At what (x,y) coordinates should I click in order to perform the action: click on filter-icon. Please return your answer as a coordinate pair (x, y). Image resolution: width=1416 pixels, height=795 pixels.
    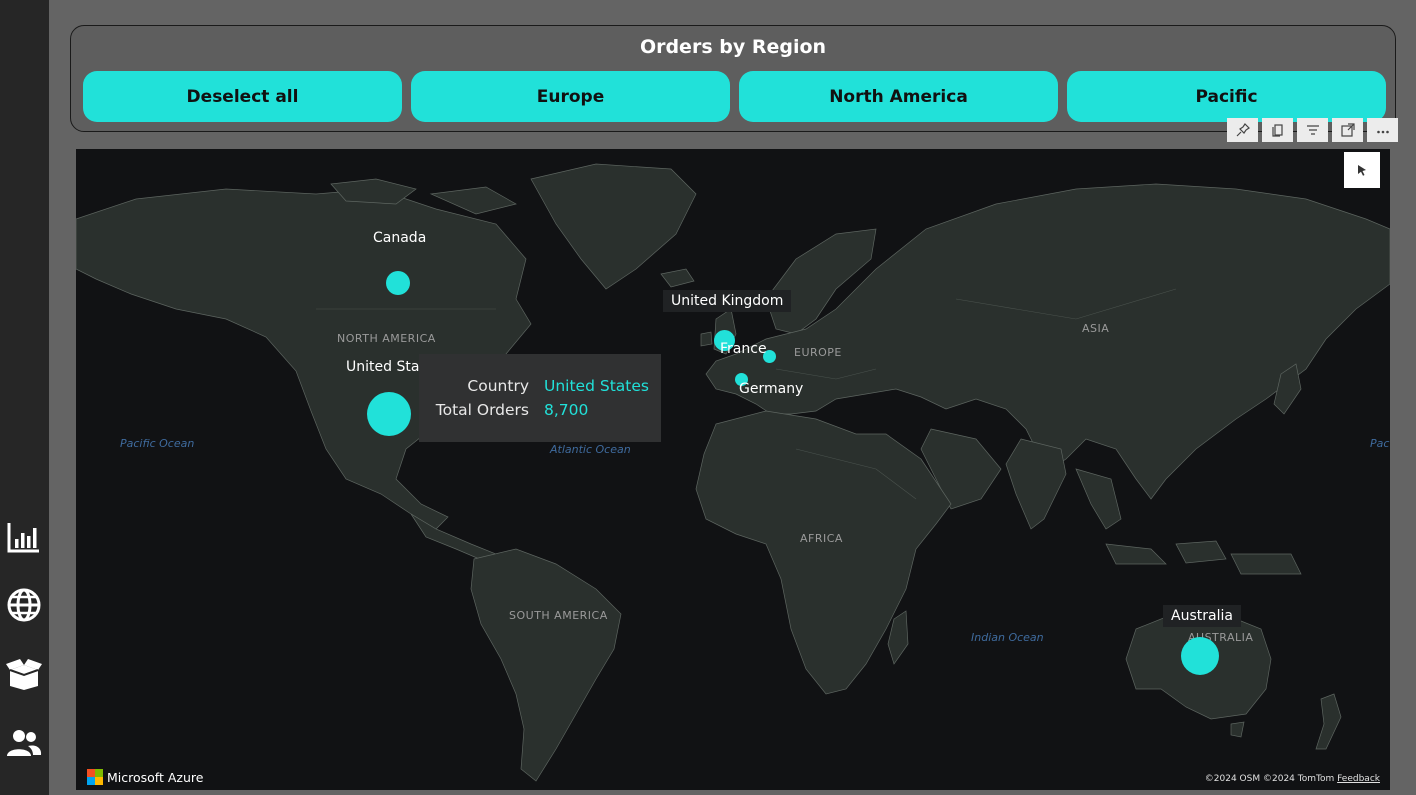
    Looking at the image, I should click on (1312, 130).